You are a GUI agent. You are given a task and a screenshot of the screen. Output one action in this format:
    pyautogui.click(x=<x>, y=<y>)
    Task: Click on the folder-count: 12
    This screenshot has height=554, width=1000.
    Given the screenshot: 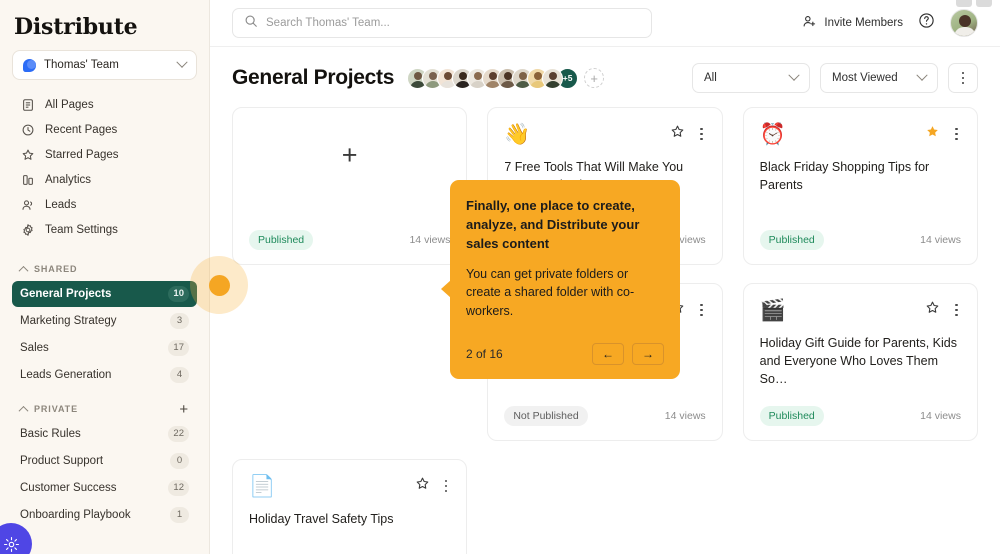 What is the action you would take?
    pyautogui.click(x=178, y=488)
    